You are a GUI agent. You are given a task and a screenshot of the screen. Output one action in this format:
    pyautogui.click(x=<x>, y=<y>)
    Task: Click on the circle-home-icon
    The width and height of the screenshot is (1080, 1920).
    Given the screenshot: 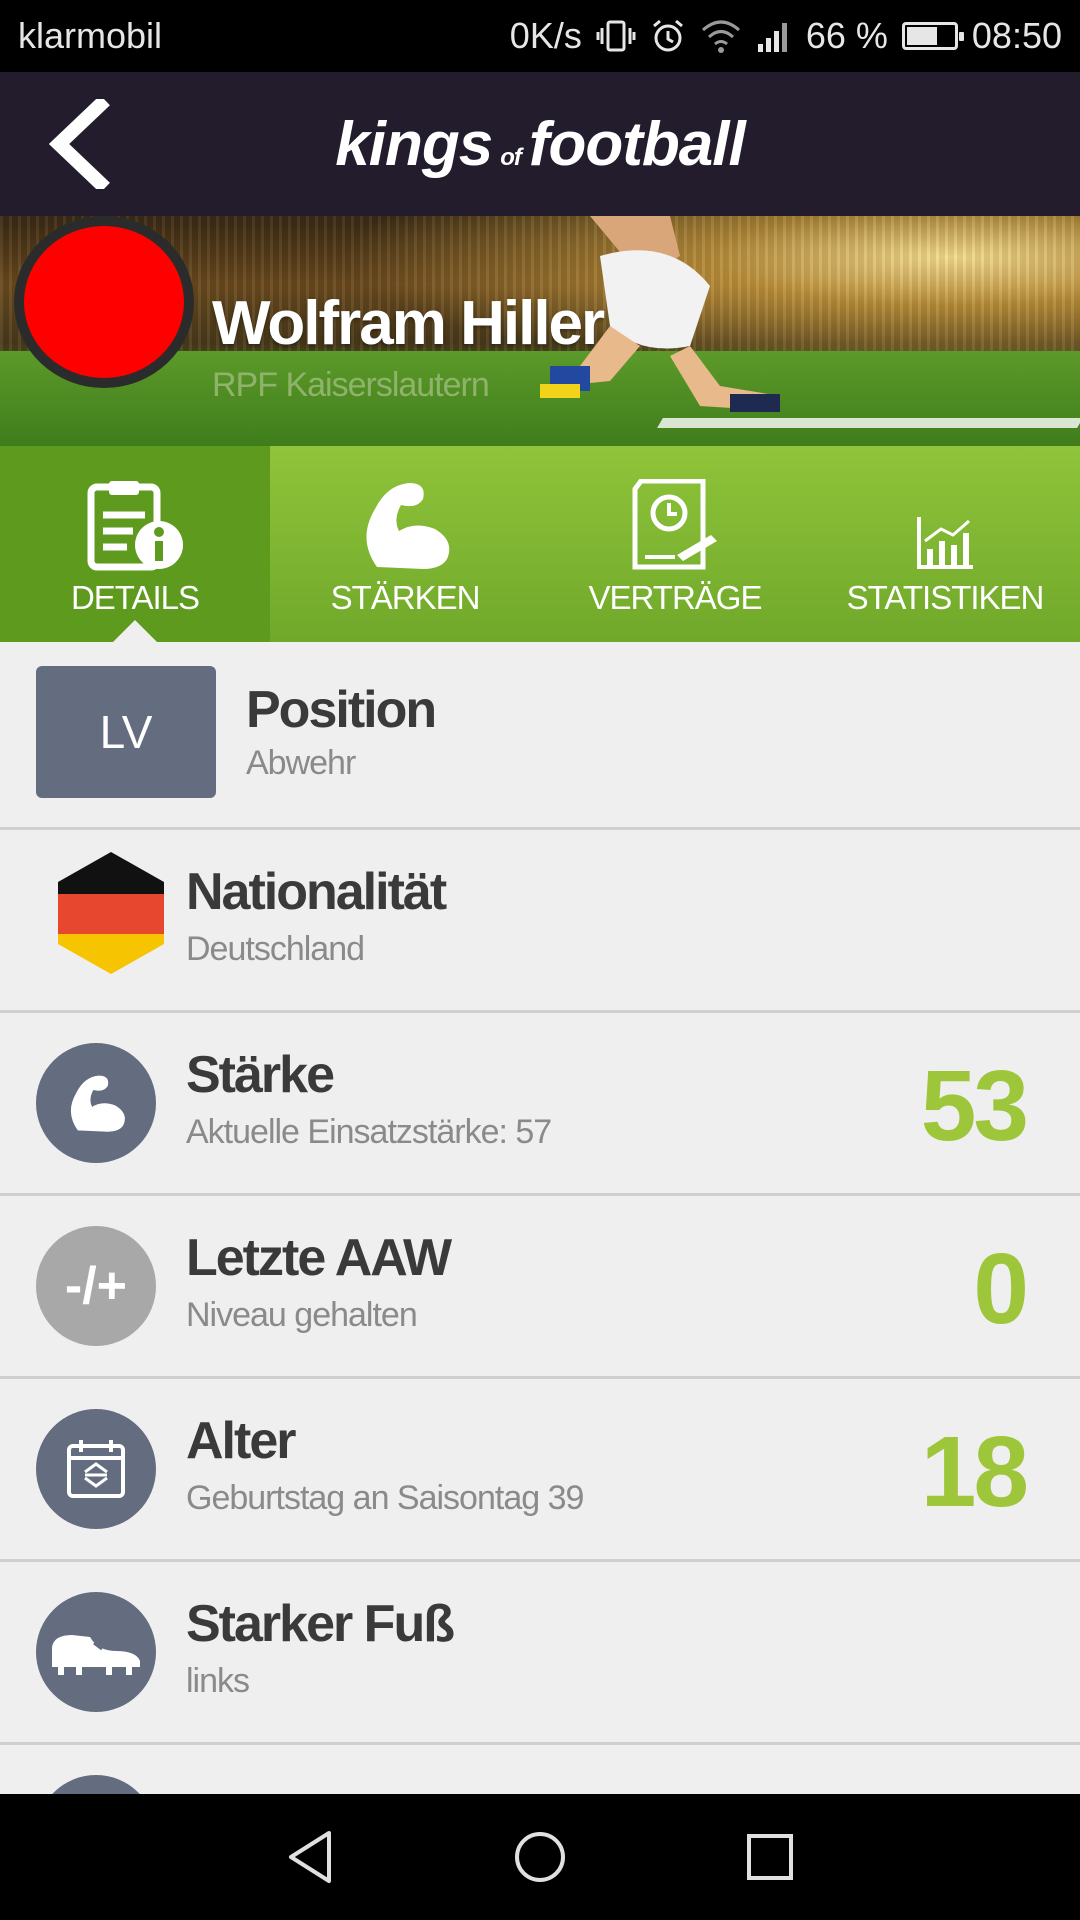 What is the action you would take?
    pyautogui.click(x=540, y=1857)
    